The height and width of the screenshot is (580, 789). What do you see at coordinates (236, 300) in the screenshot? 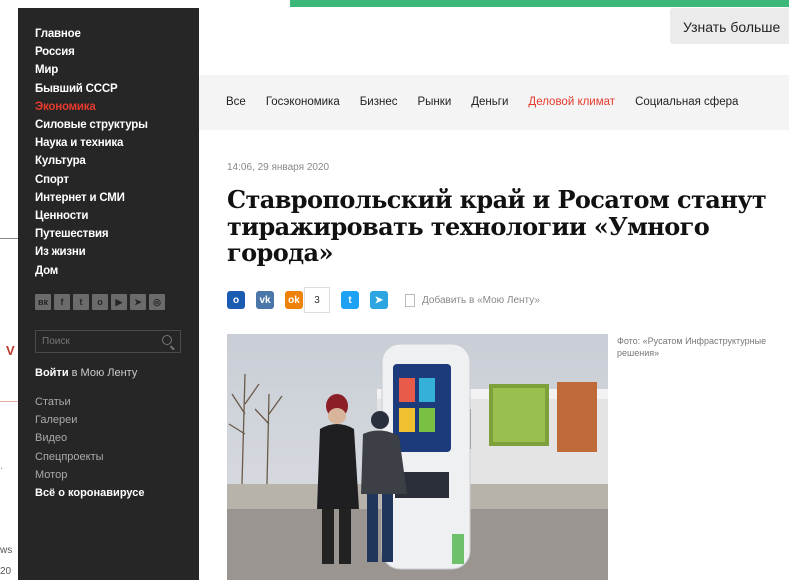
I see `odnoklassniki-round-icon: o` at bounding box center [236, 300].